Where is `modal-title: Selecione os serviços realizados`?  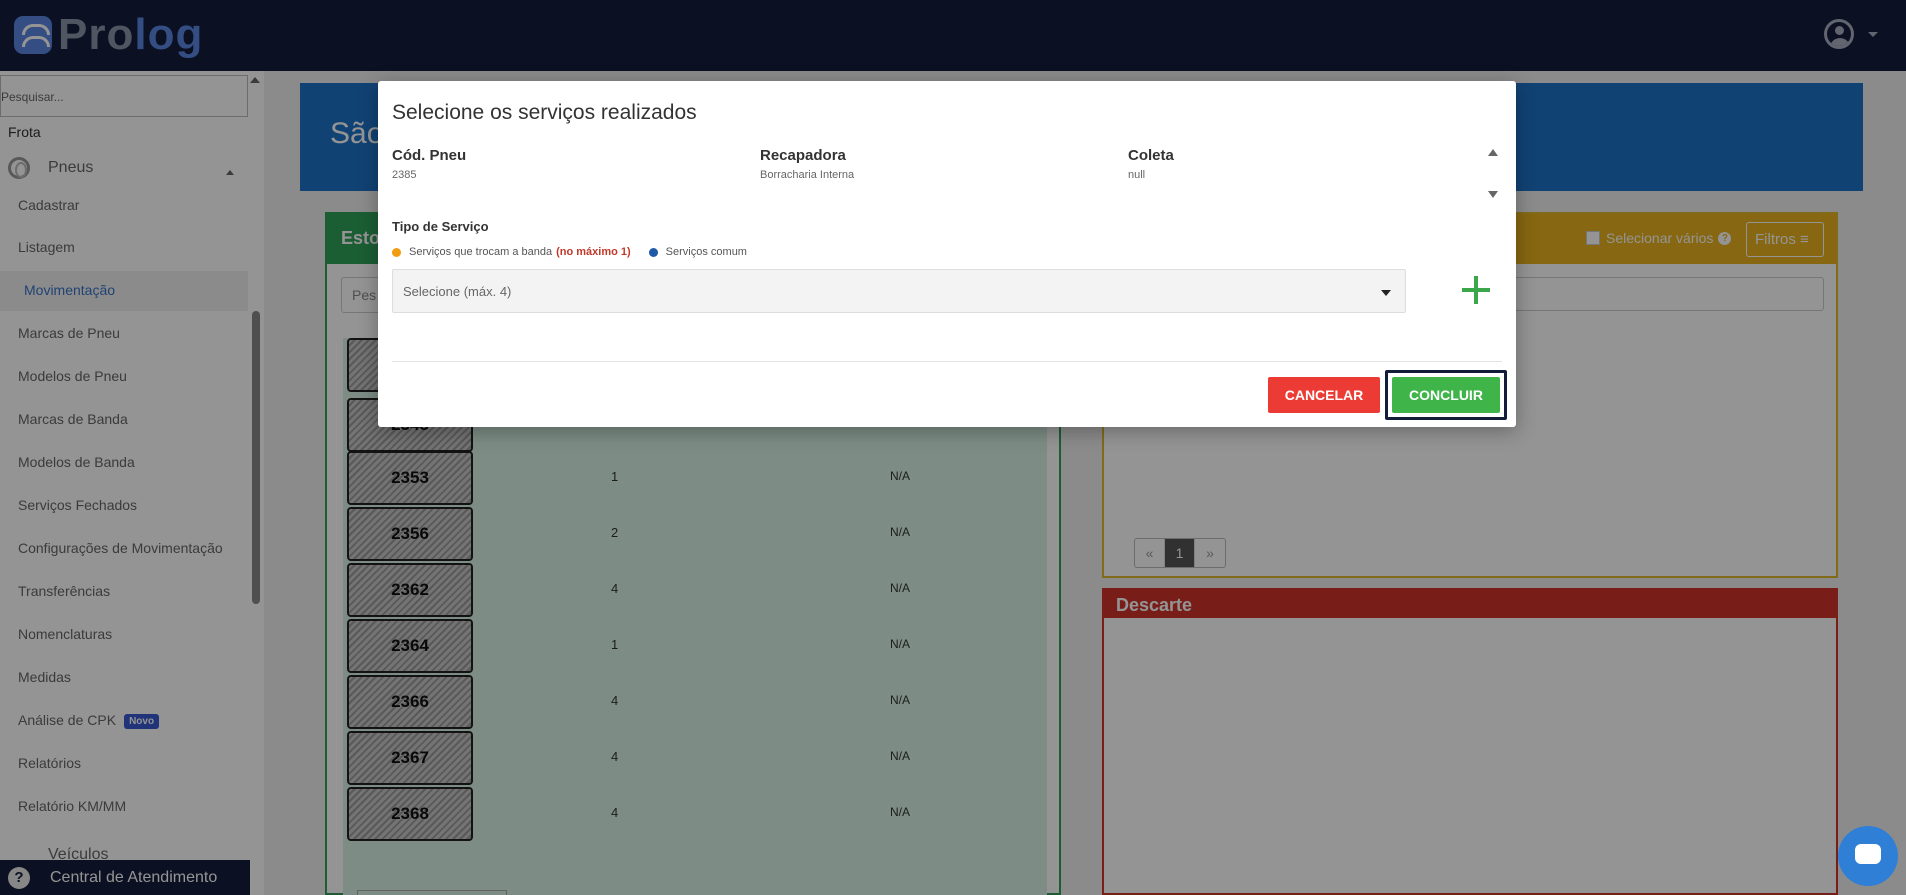 modal-title: Selecione os serviços realizados is located at coordinates (544, 112).